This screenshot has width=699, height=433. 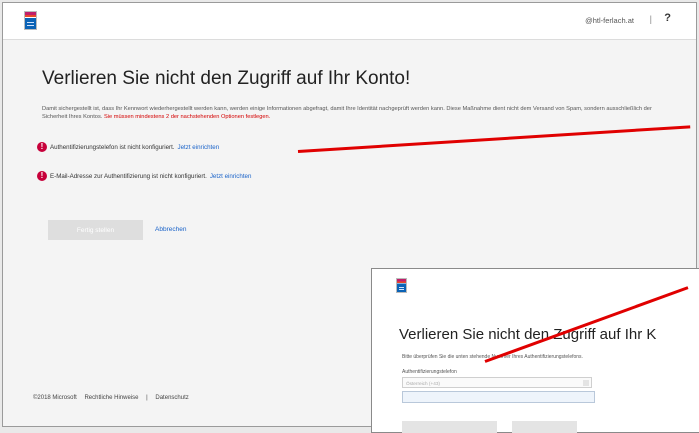 What do you see at coordinates (429, 372) in the screenshot?
I see `phone-field-label: Authentifizierungstelefon` at bounding box center [429, 372].